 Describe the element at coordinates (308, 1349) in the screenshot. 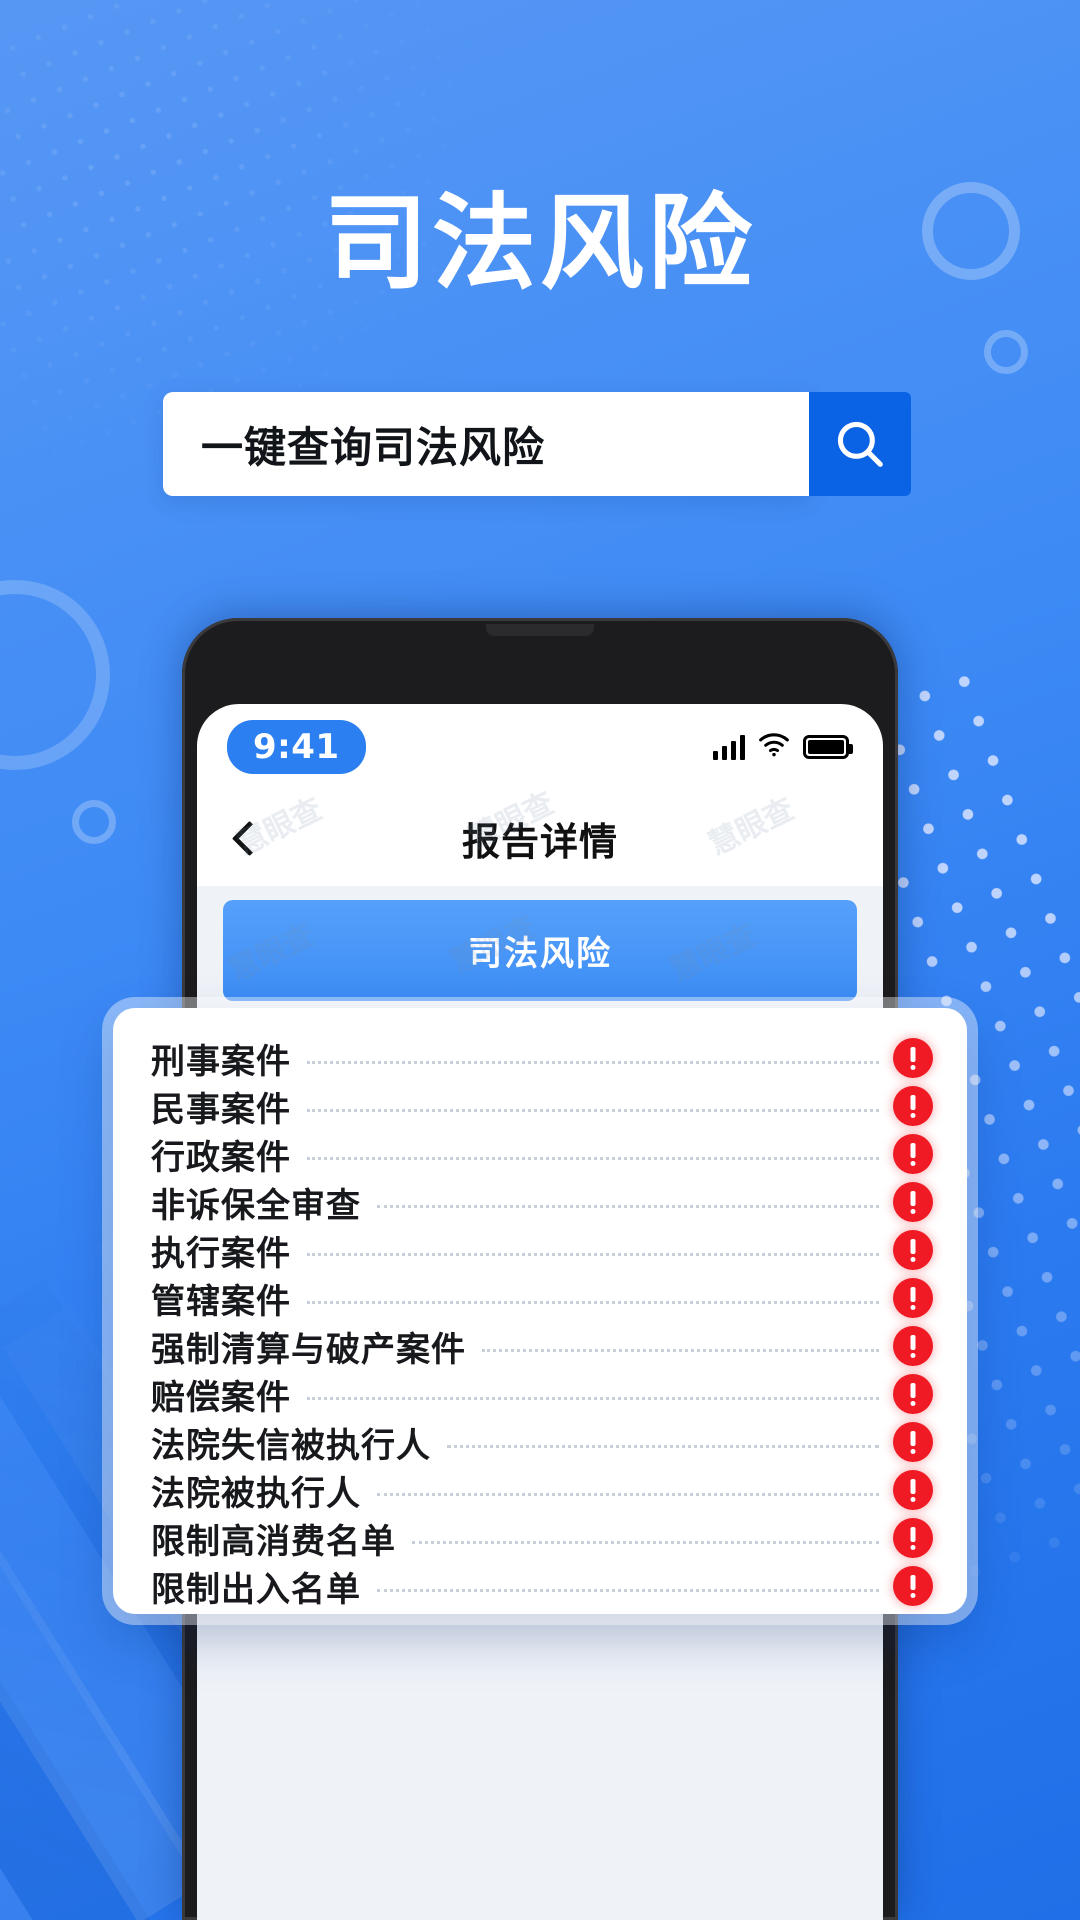

I see `list-item-label: 强制清算与破产案件` at that location.